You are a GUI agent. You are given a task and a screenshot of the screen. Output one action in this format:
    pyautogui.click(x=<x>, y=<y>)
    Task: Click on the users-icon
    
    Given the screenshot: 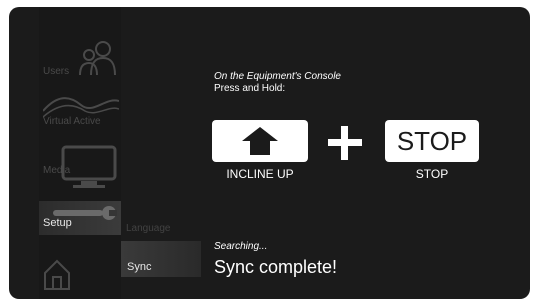 What is the action you would take?
    pyautogui.click(x=98, y=58)
    